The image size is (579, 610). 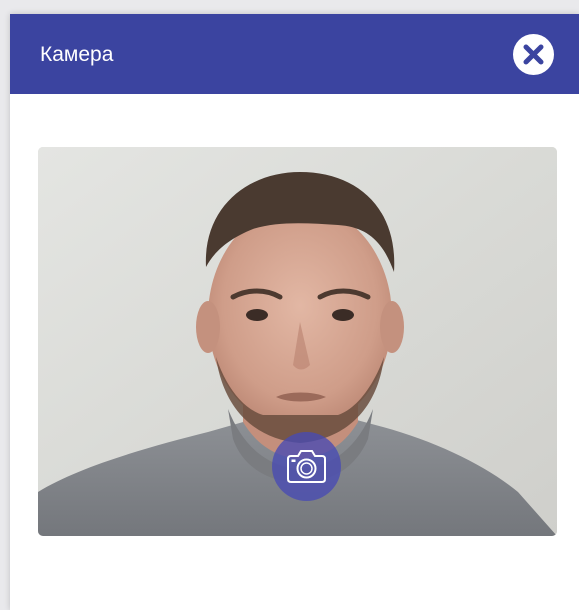 I want to click on close-button, so click(x=533, y=54).